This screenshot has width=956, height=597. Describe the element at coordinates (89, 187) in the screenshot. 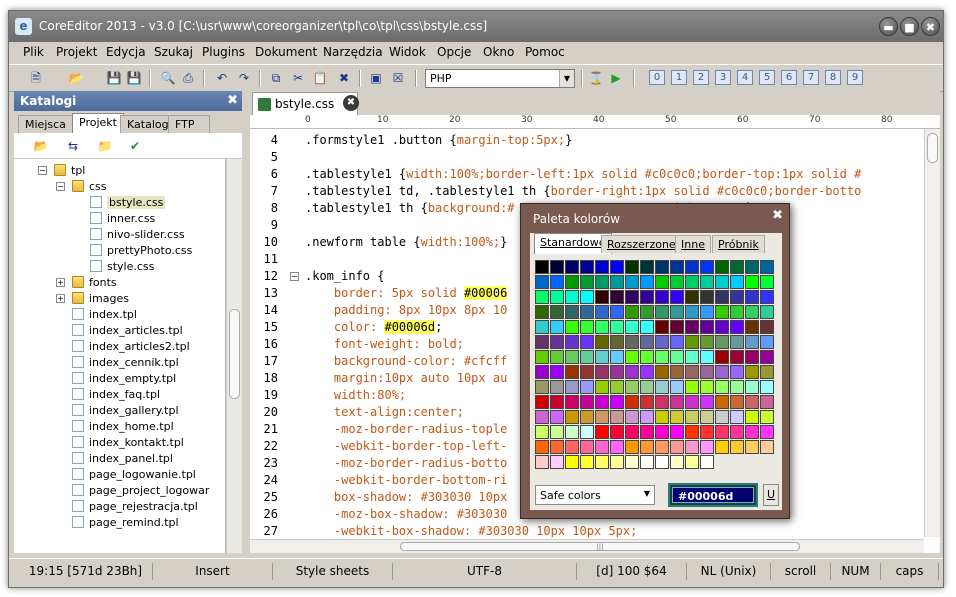

I see `tree-item: css` at that location.